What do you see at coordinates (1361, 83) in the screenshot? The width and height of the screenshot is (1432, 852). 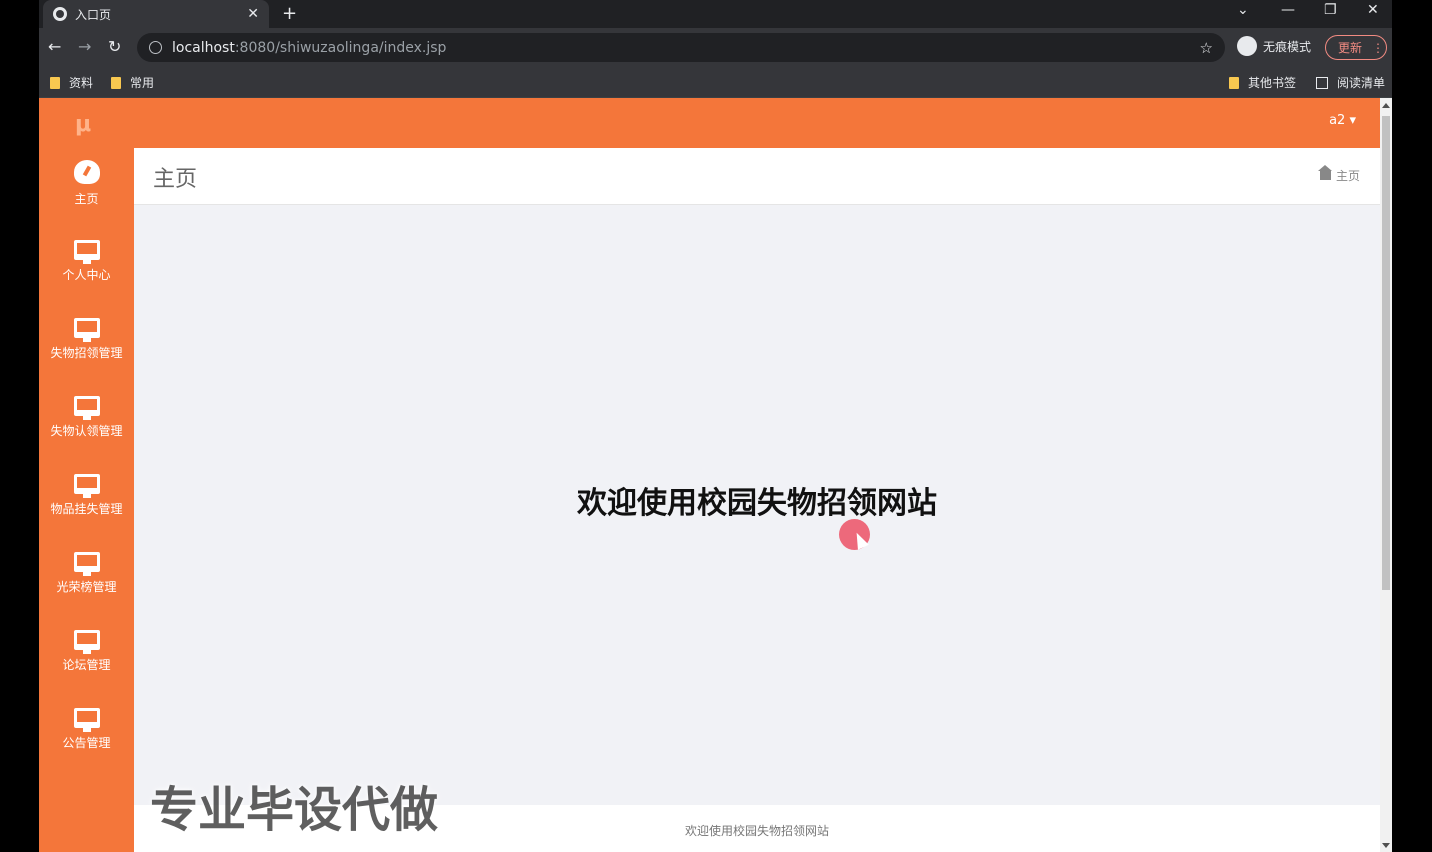 I see `reading-list-label: 阅读清单` at bounding box center [1361, 83].